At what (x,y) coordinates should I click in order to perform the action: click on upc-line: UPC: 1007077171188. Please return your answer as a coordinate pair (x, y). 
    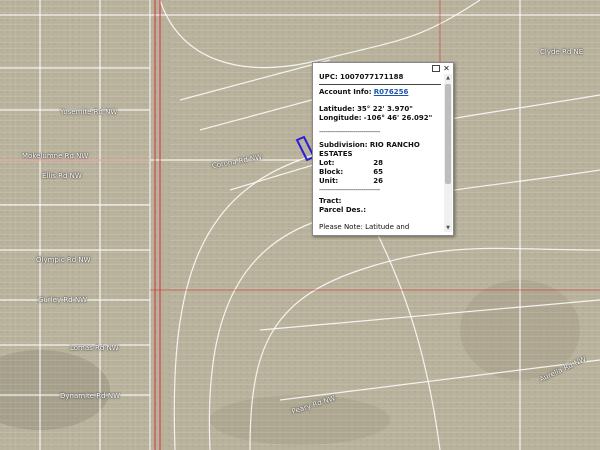
    Looking at the image, I should click on (380, 77).